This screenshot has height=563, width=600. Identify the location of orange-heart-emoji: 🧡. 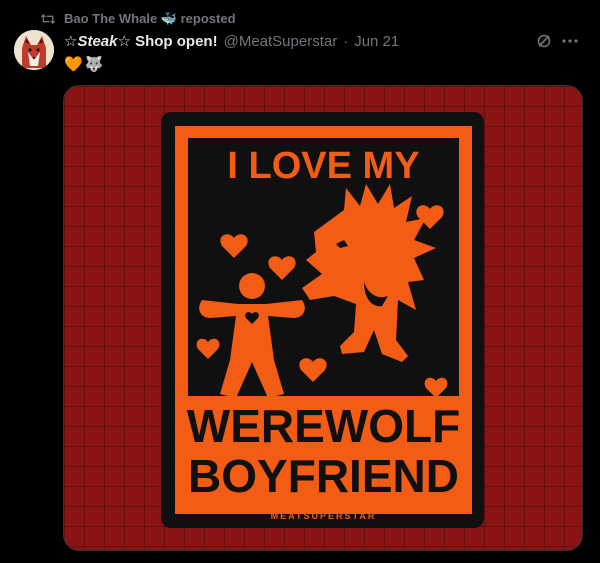
(73, 64).